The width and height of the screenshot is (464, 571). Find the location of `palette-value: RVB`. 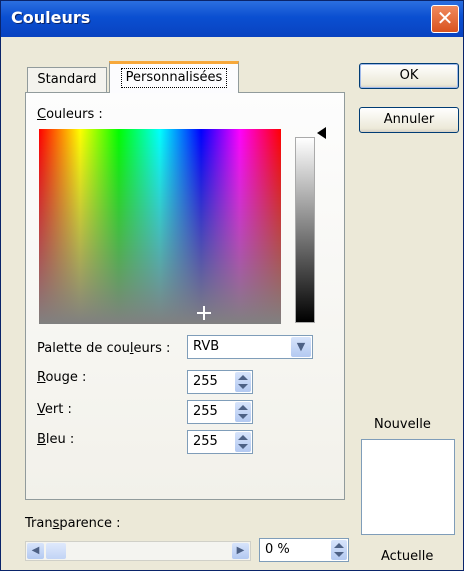

palette-value: RVB is located at coordinates (206, 346).